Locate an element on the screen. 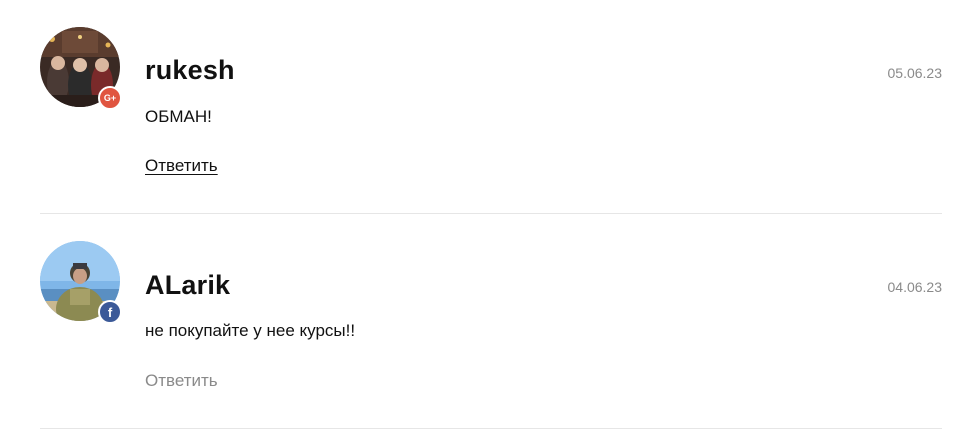 This screenshot has width=974, height=446. comment-author: rukesh is located at coordinates (190, 70).